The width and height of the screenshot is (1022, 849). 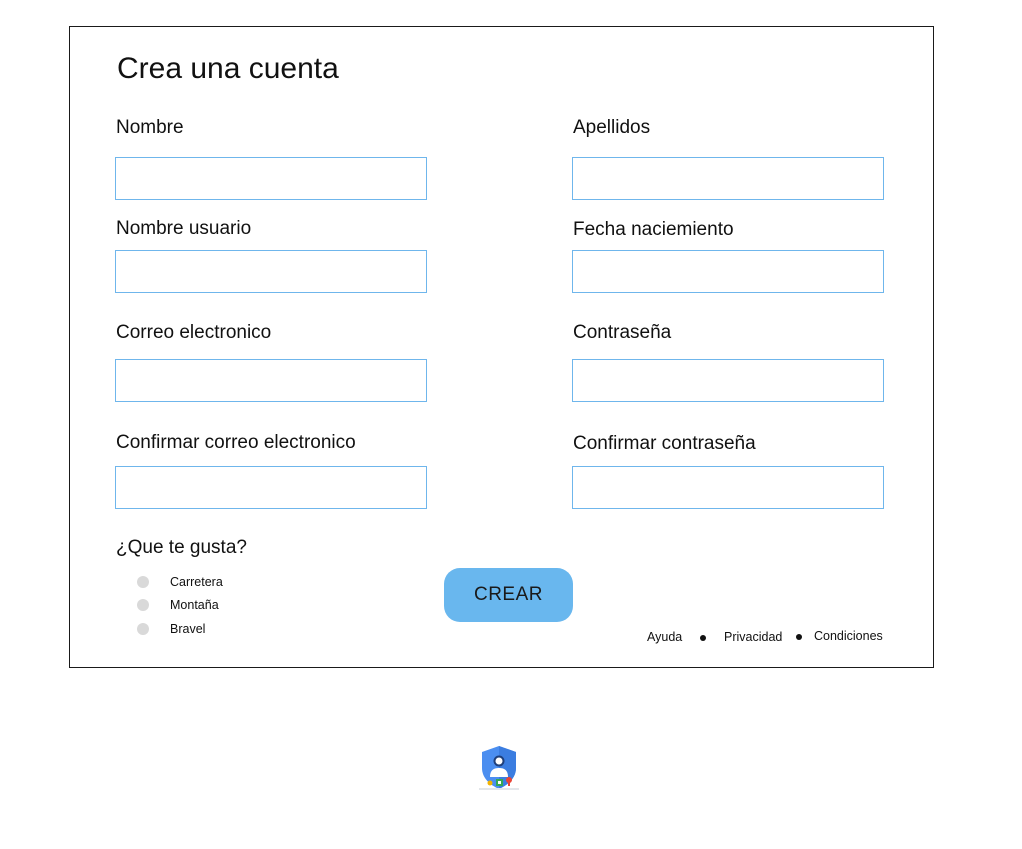 What do you see at coordinates (196, 582) in the screenshot?
I see `option-label: Carretera` at bounding box center [196, 582].